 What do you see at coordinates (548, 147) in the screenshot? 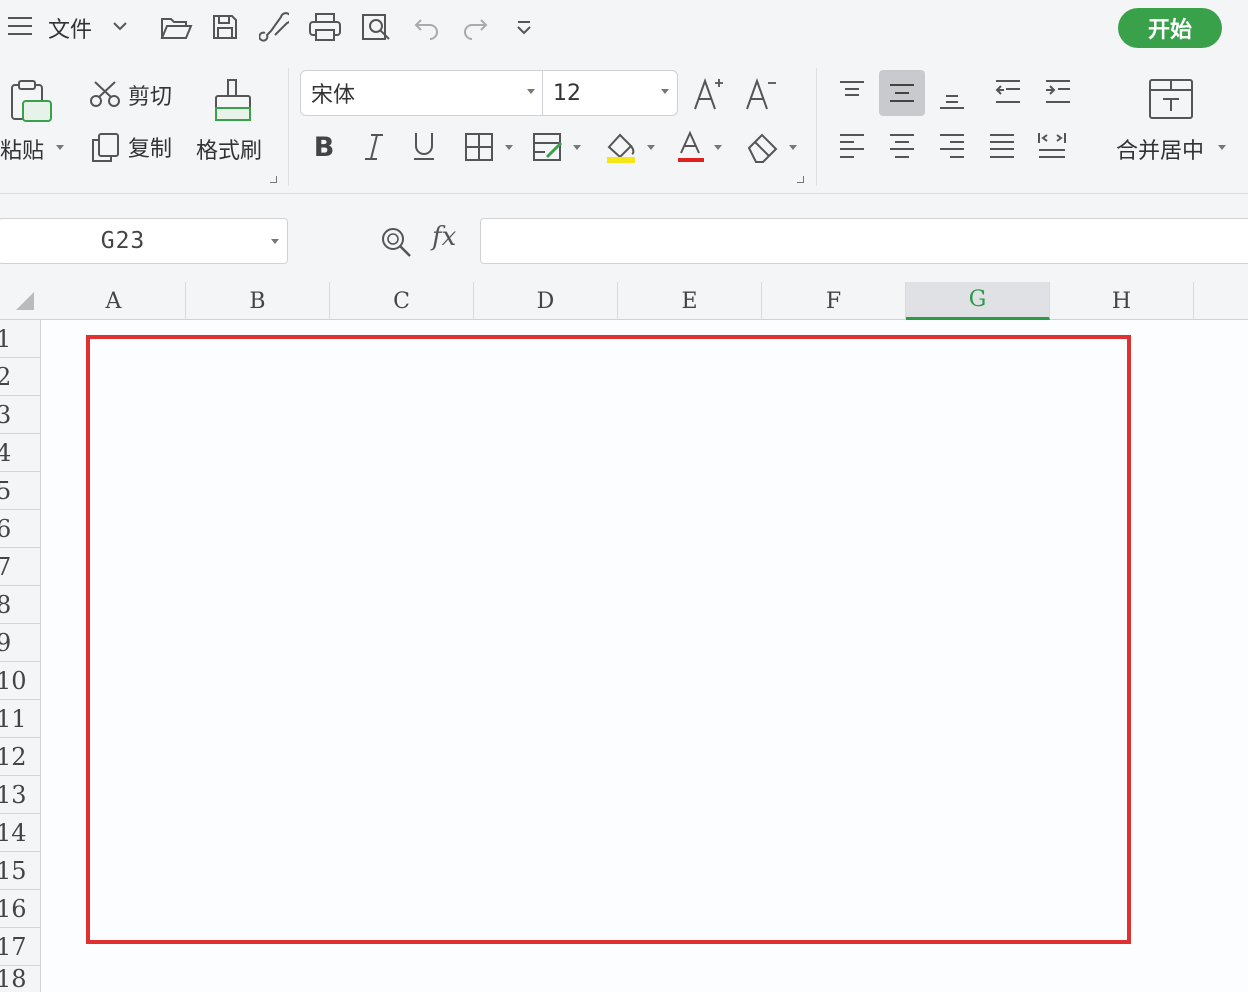
I see `cell-style-icon` at bounding box center [548, 147].